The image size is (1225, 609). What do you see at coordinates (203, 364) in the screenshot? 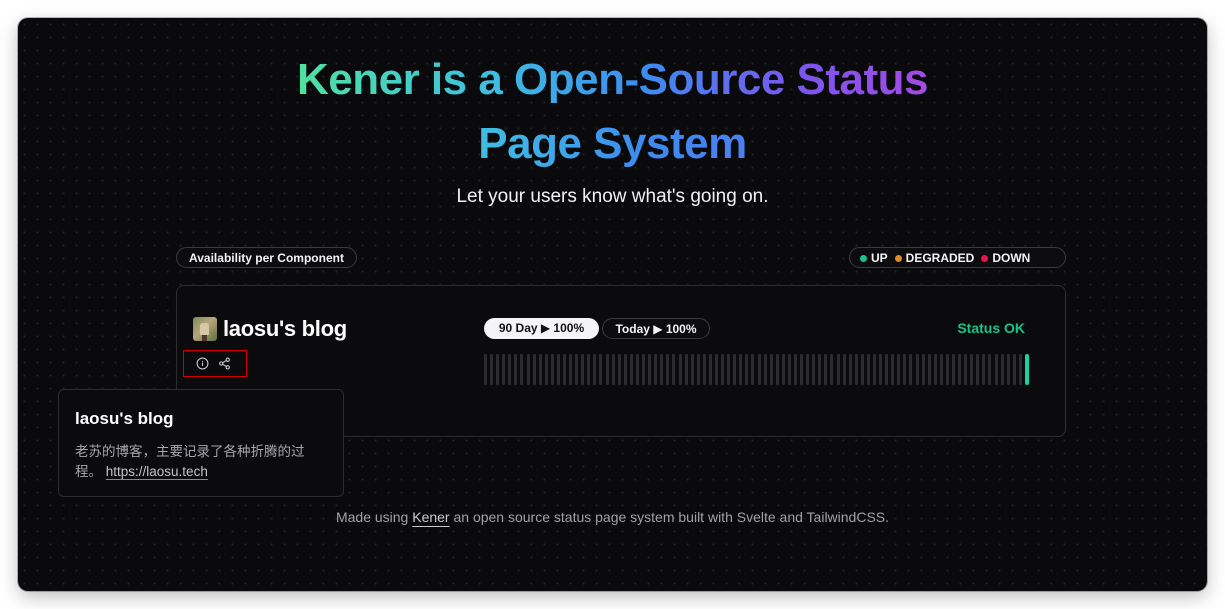
I see `info-icon` at bounding box center [203, 364].